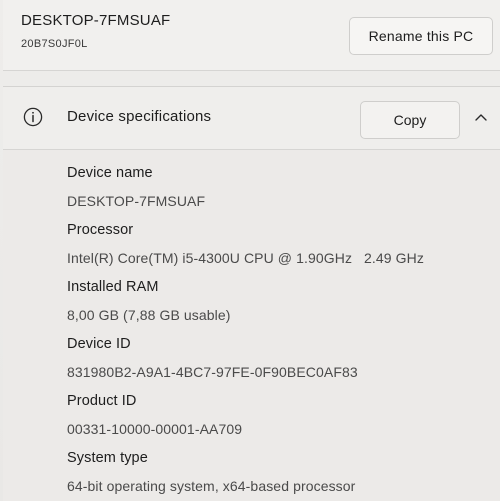  I want to click on device-specifications-header: Device specifications Copy, so click(251, 118).